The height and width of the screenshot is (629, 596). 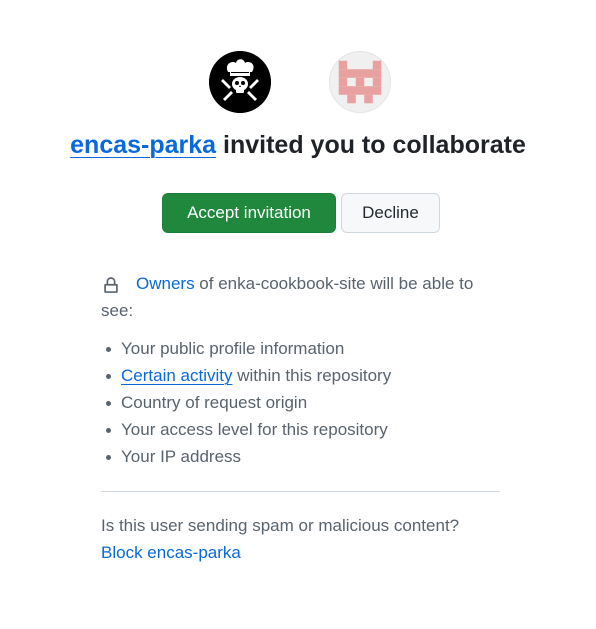 I want to click on user-identicon-avatar, so click(x=360, y=82).